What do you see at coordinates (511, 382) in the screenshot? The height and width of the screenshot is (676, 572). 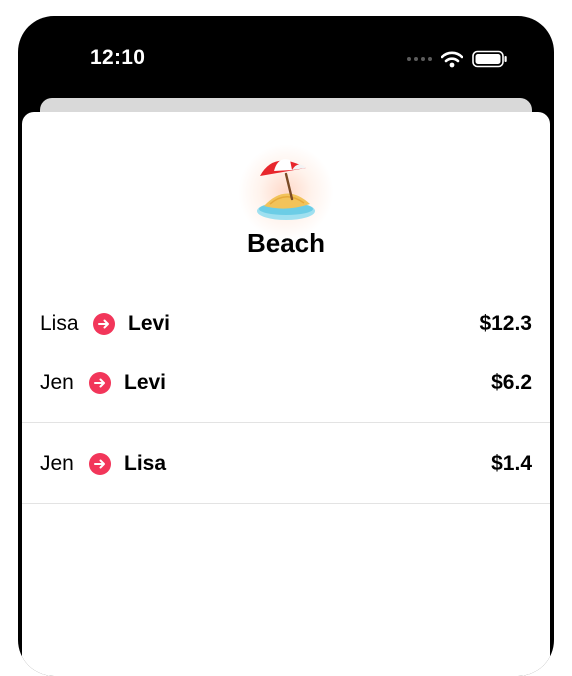 I see `transfer-amount: $6.2` at bounding box center [511, 382].